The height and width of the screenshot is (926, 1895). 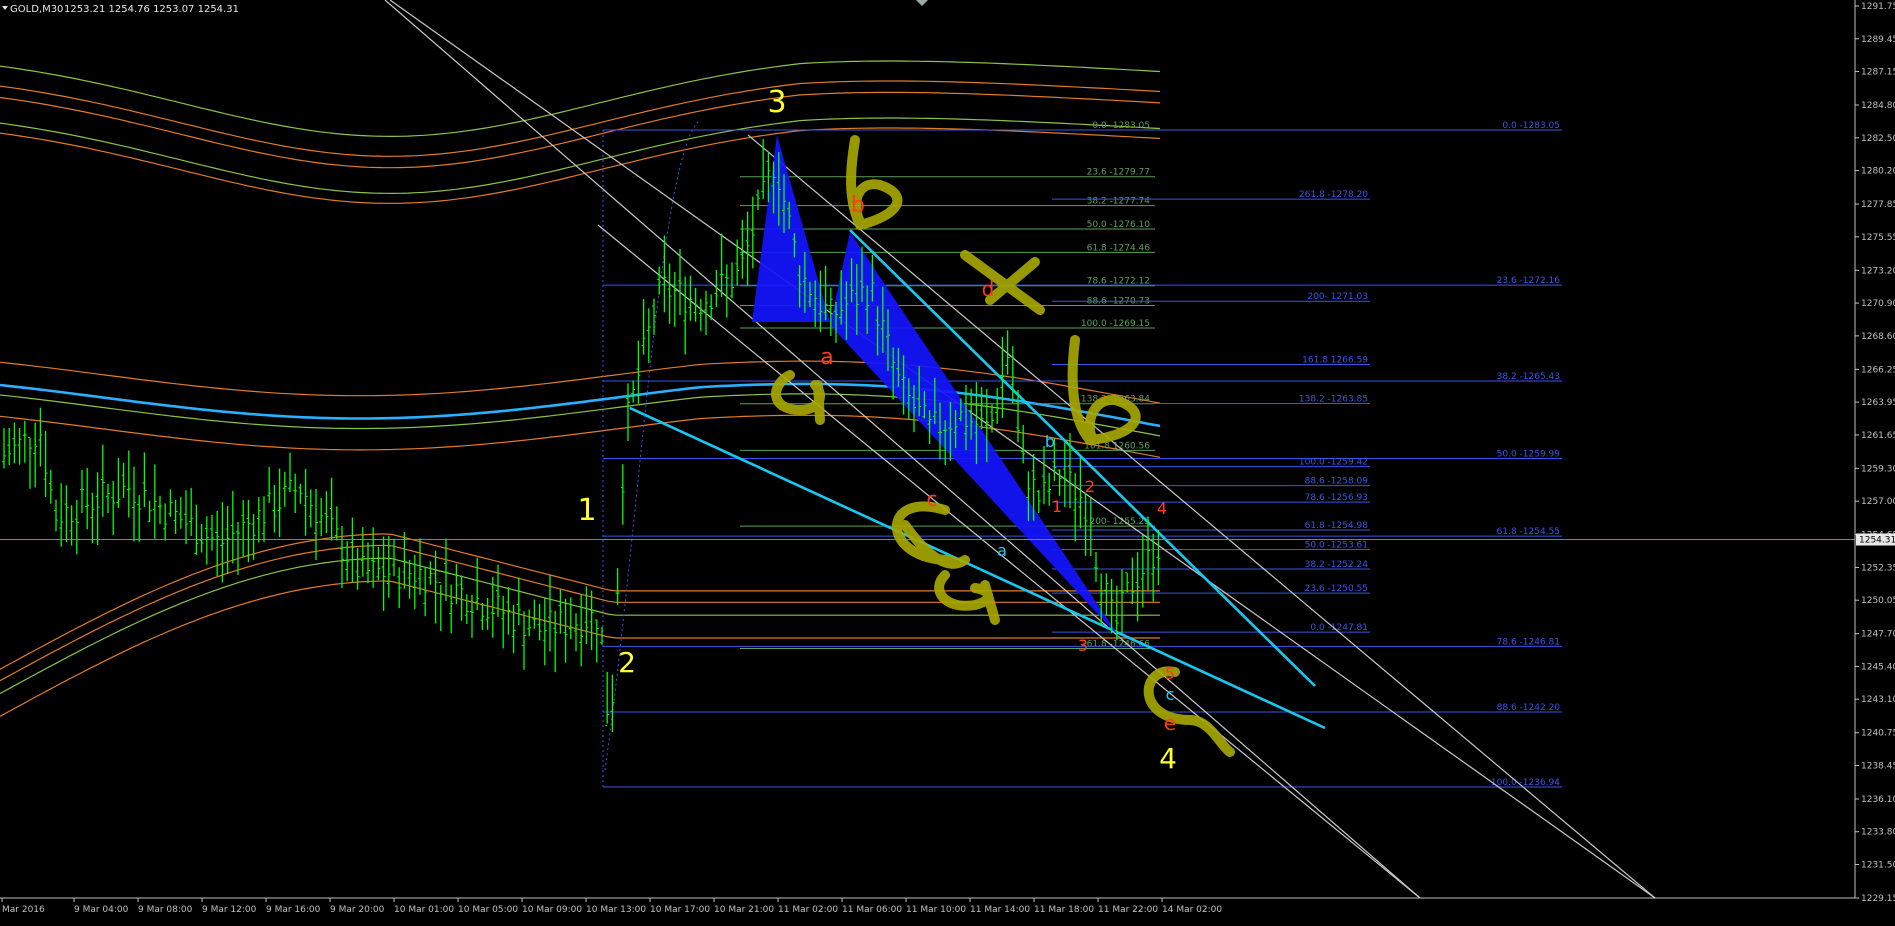 I want to click on price-tick-label: 1247.70, so click(x=1878, y=635).